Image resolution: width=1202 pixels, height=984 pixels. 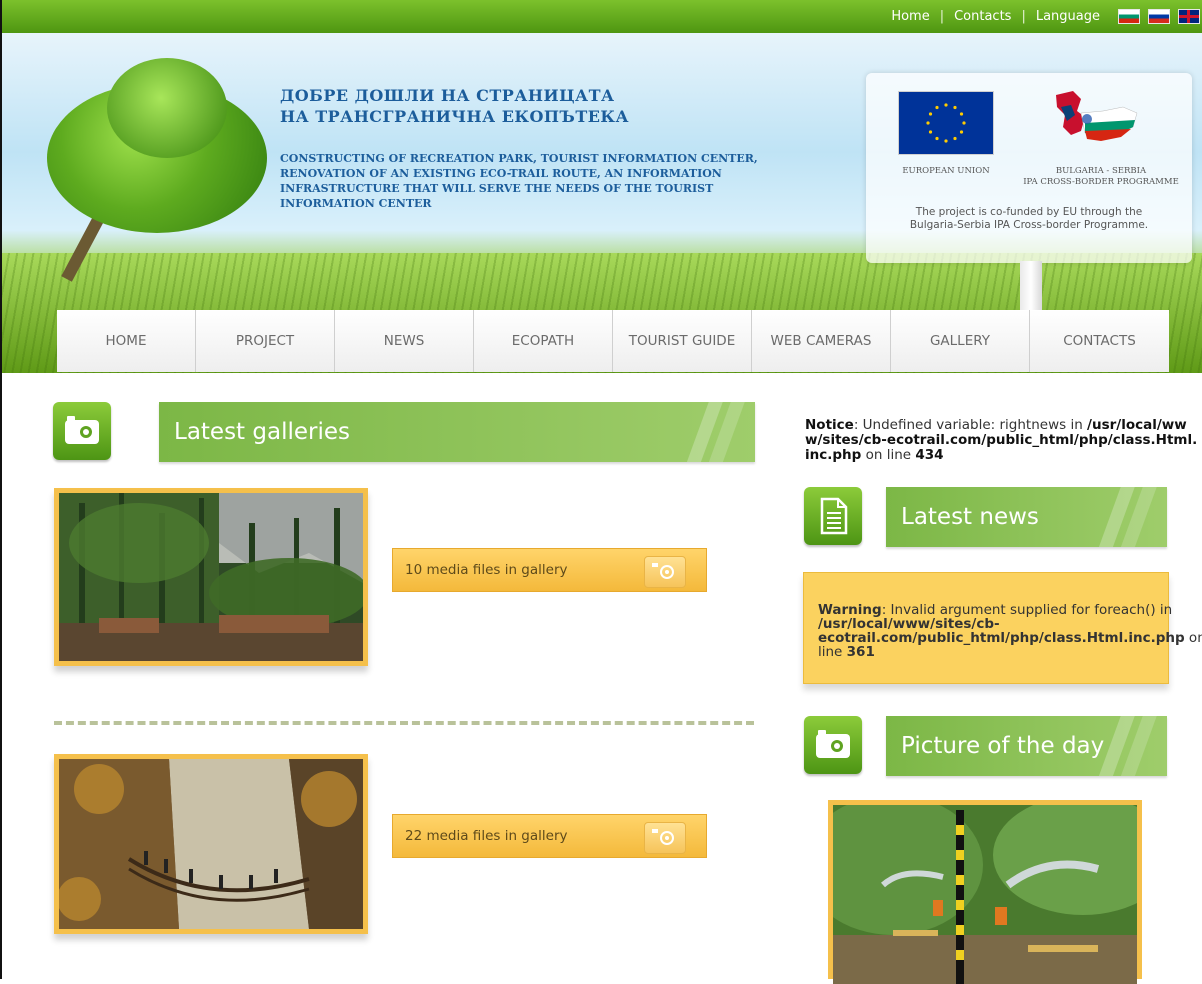 What do you see at coordinates (1101, 171) in the screenshot?
I see `ipa-label-line: BULGARIA - SERBIA` at bounding box center [1101, 171].